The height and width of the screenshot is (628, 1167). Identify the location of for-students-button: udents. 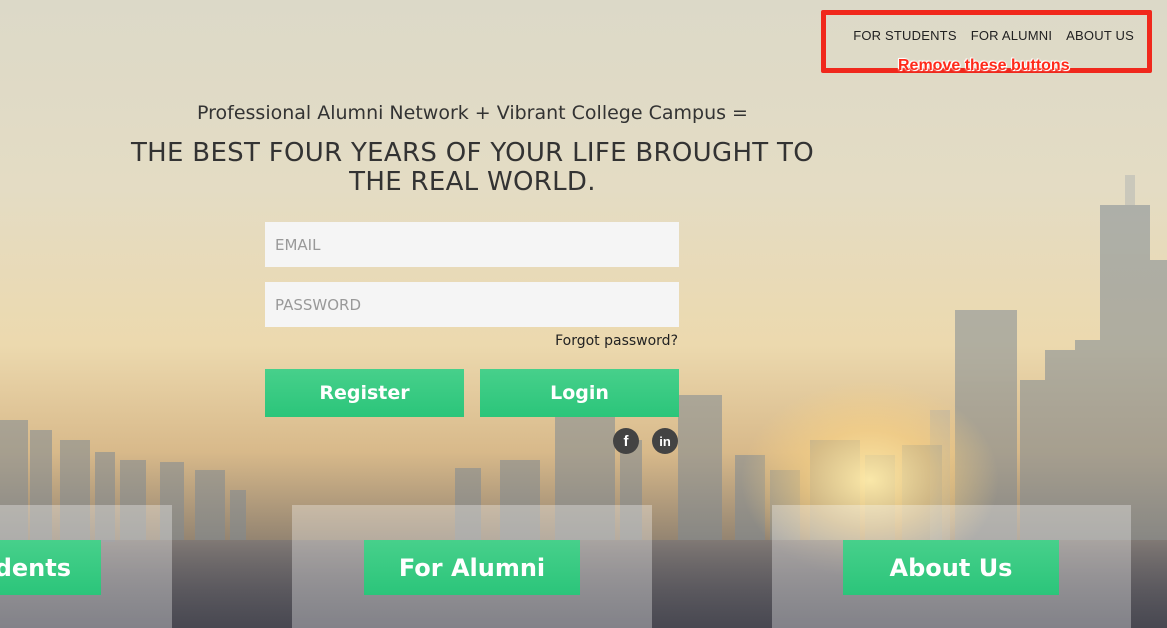
(50, 567).